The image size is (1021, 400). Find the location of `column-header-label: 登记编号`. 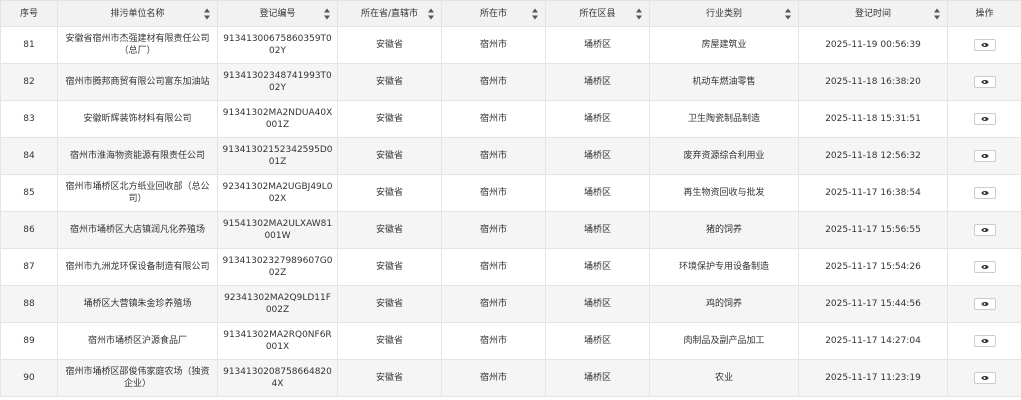

column-header-label: 登记编号 is located at coordinates (277, 13).